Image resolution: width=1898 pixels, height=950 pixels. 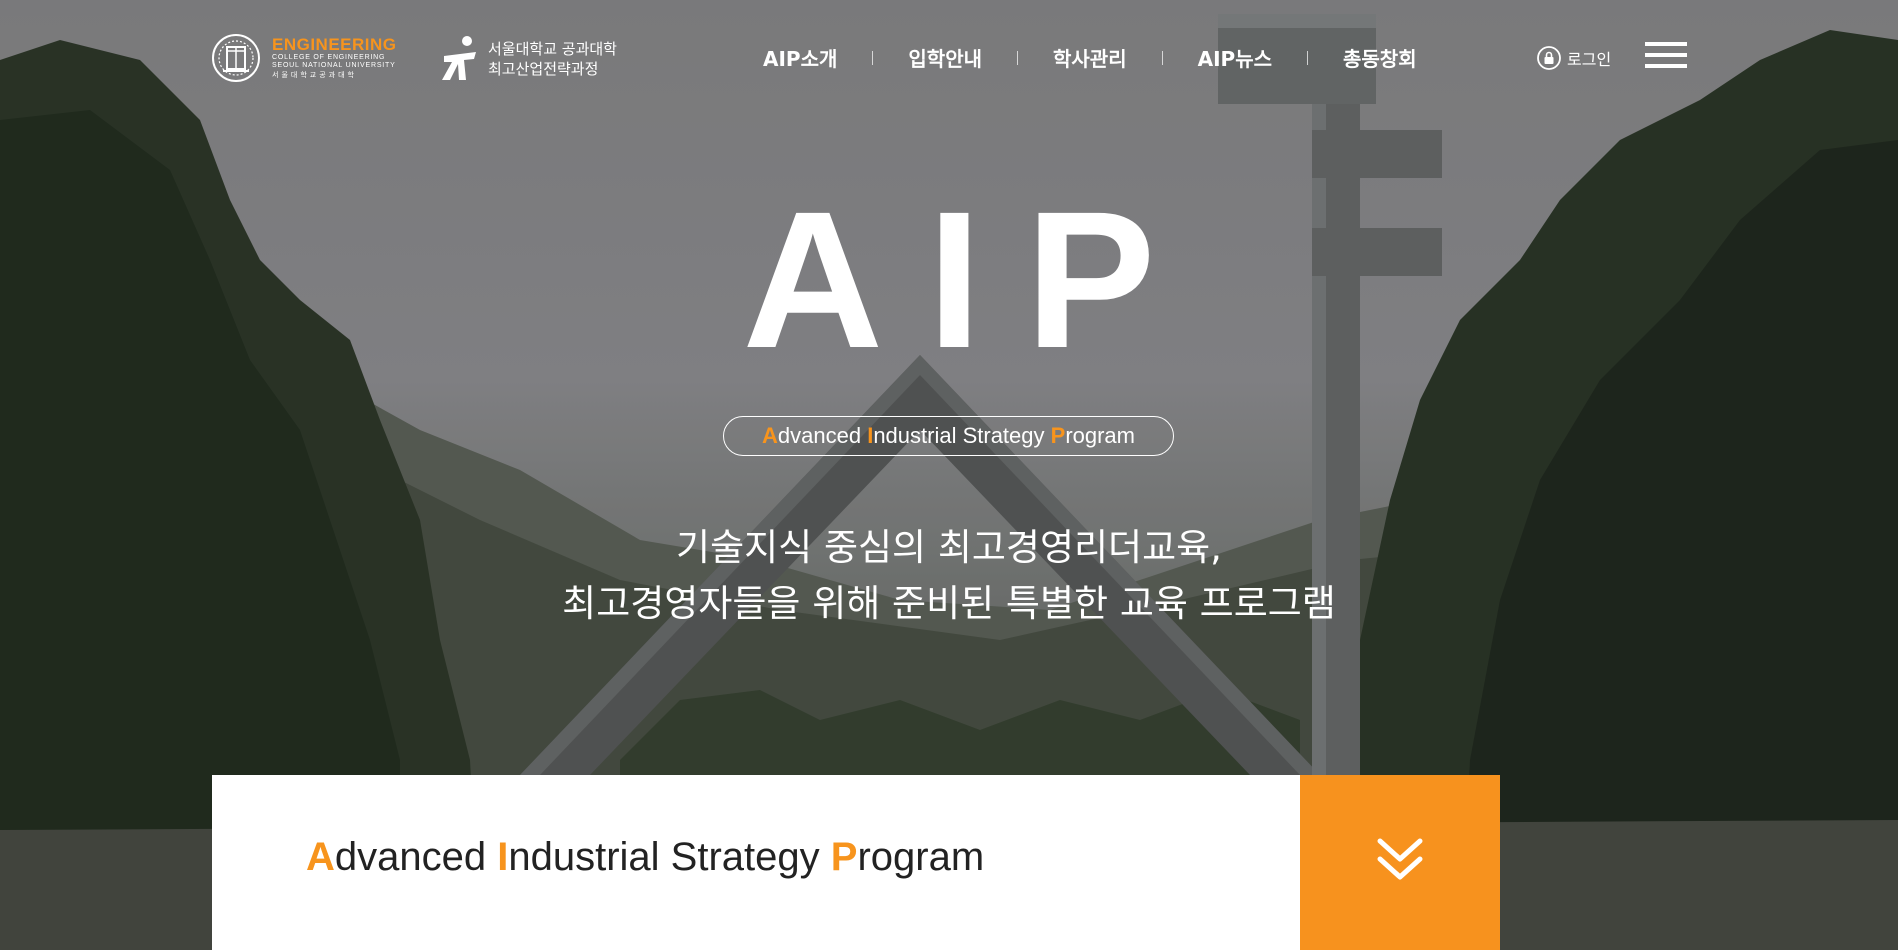 I want to click on snu-seal-icon, so click(x=236, y=57).